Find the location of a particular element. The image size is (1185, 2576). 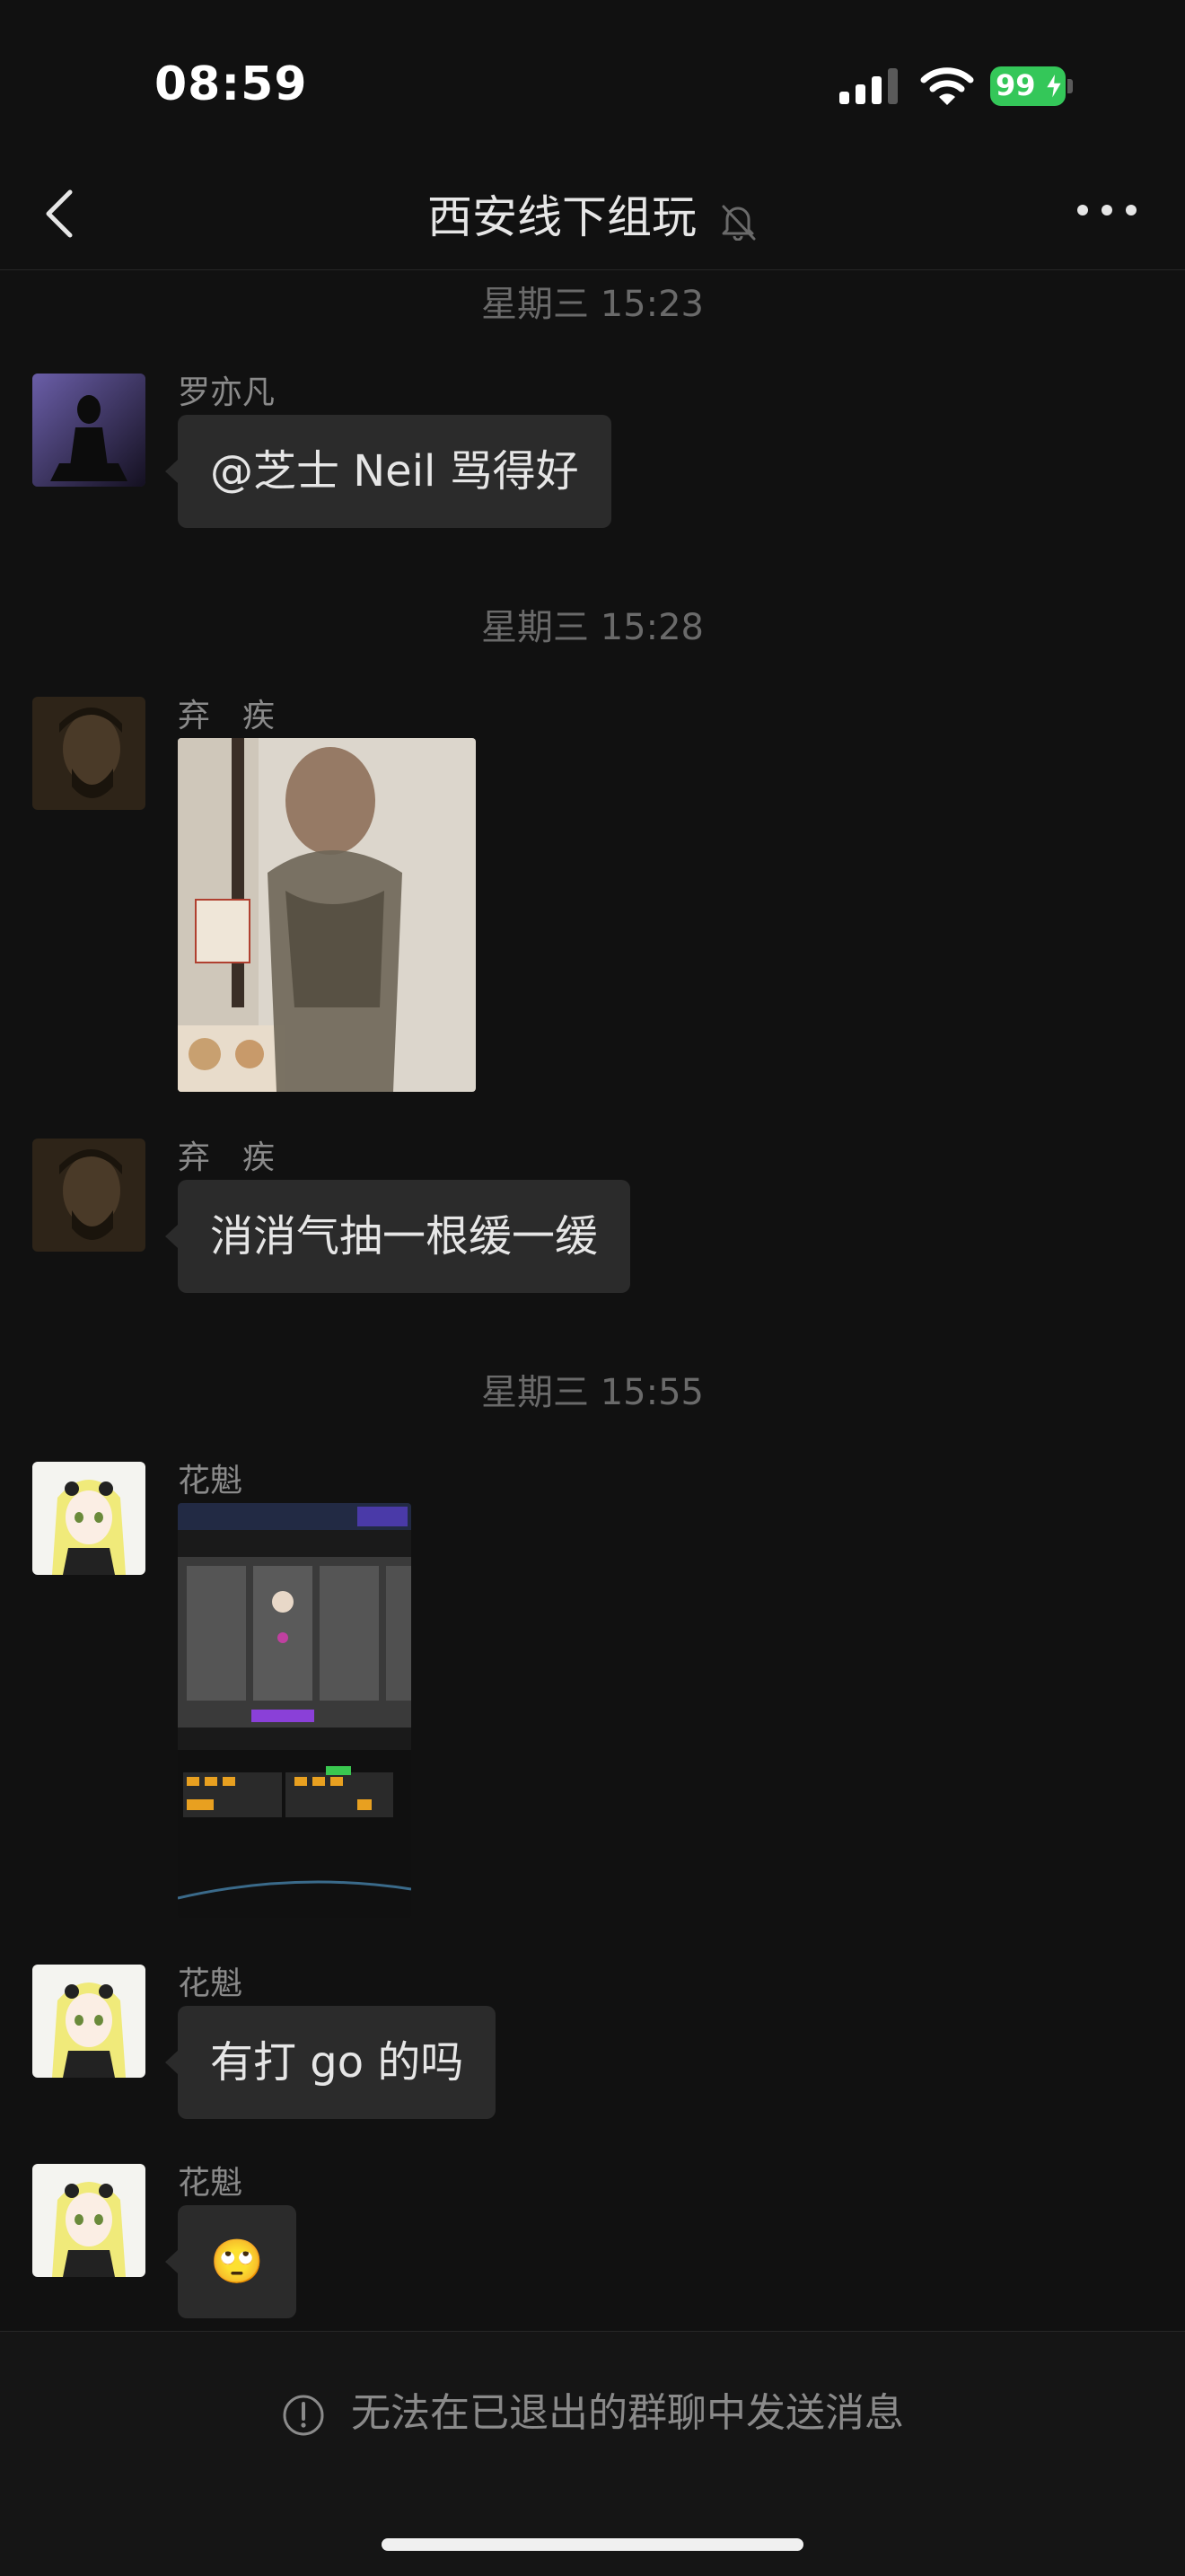

message-timestamp: 星期三 15:28 is located at coordinates (592, 628).